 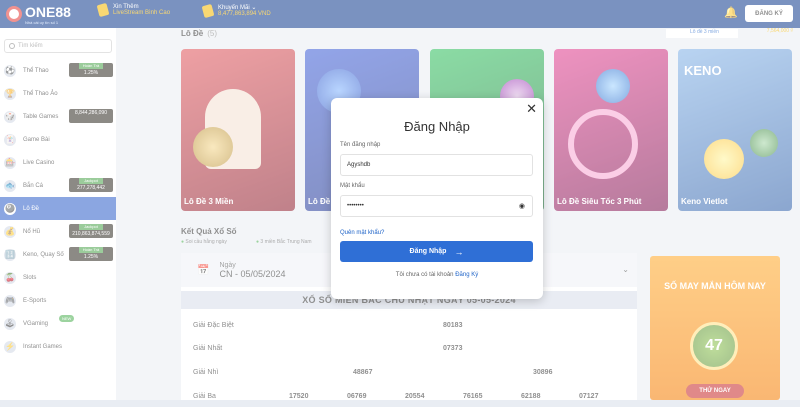 I want to click on username-label: Tên đăng nhập, so click(x=360, y=145).